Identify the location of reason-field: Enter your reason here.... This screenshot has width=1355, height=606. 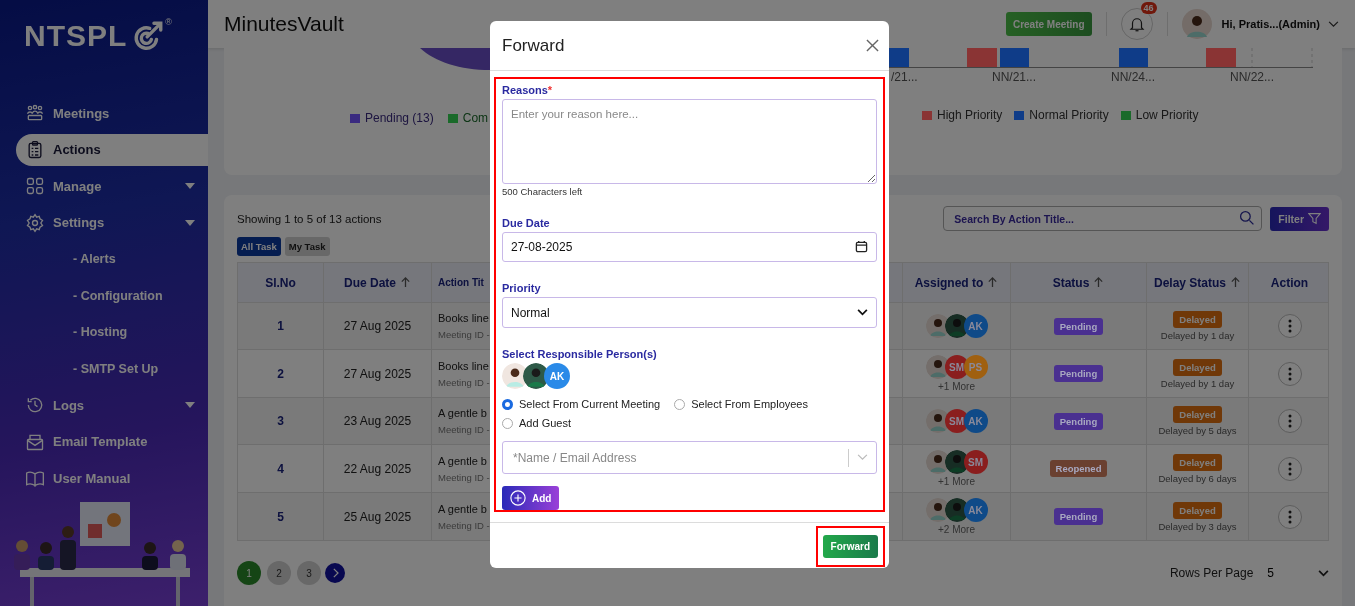
(689, 142).